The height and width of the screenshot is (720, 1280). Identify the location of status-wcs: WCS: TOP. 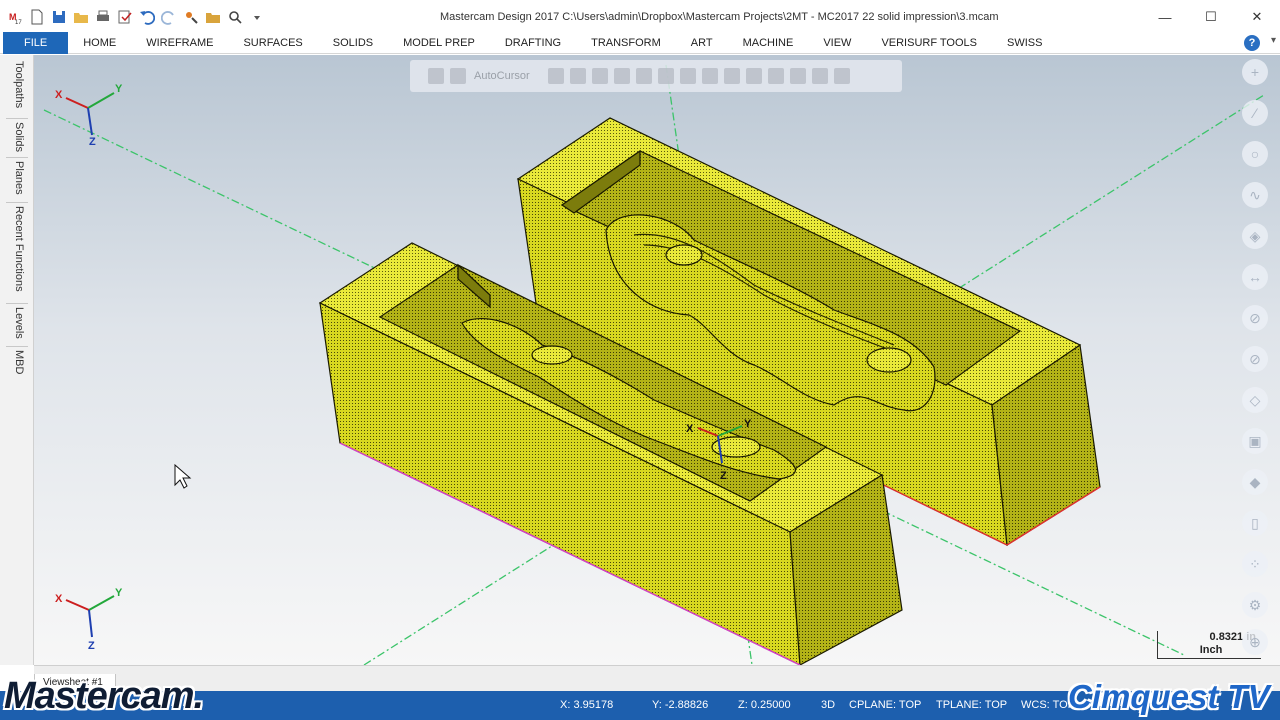
(1048, 705).